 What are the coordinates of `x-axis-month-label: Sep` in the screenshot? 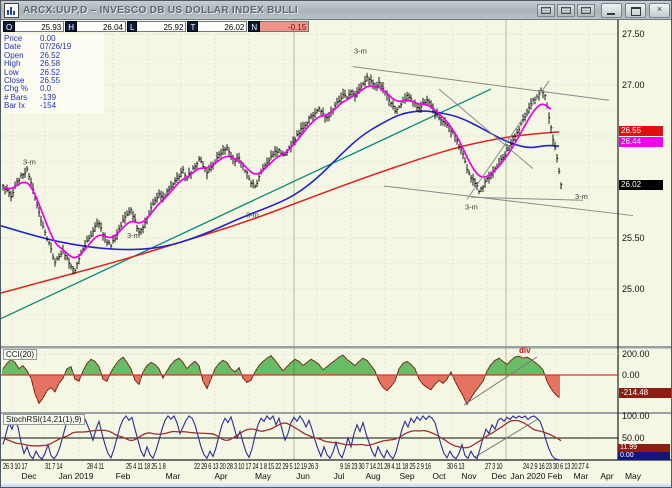 It's located at (407, 476).